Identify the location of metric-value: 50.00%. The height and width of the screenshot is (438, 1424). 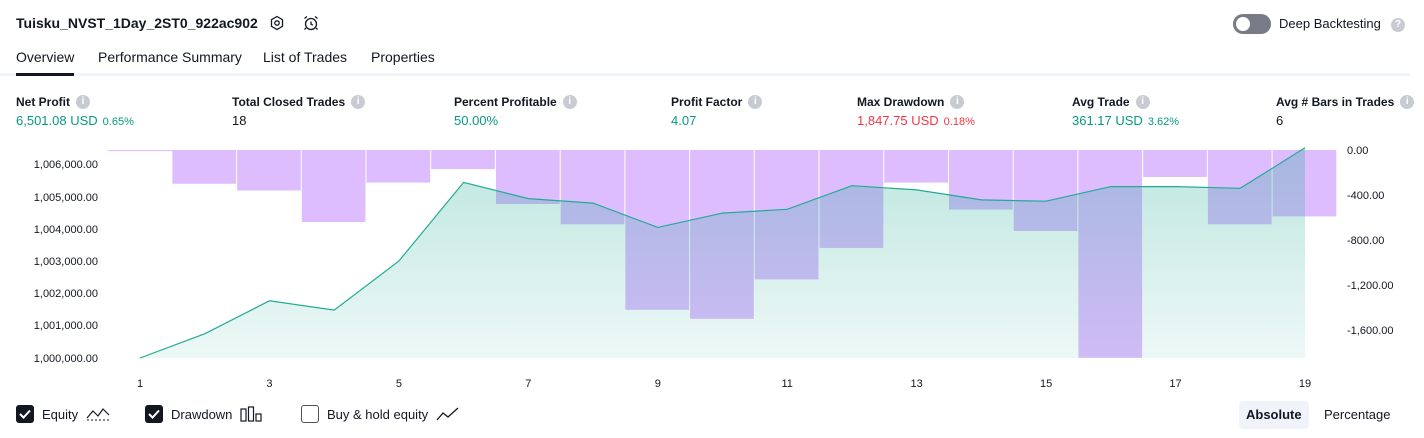
(476, 120).